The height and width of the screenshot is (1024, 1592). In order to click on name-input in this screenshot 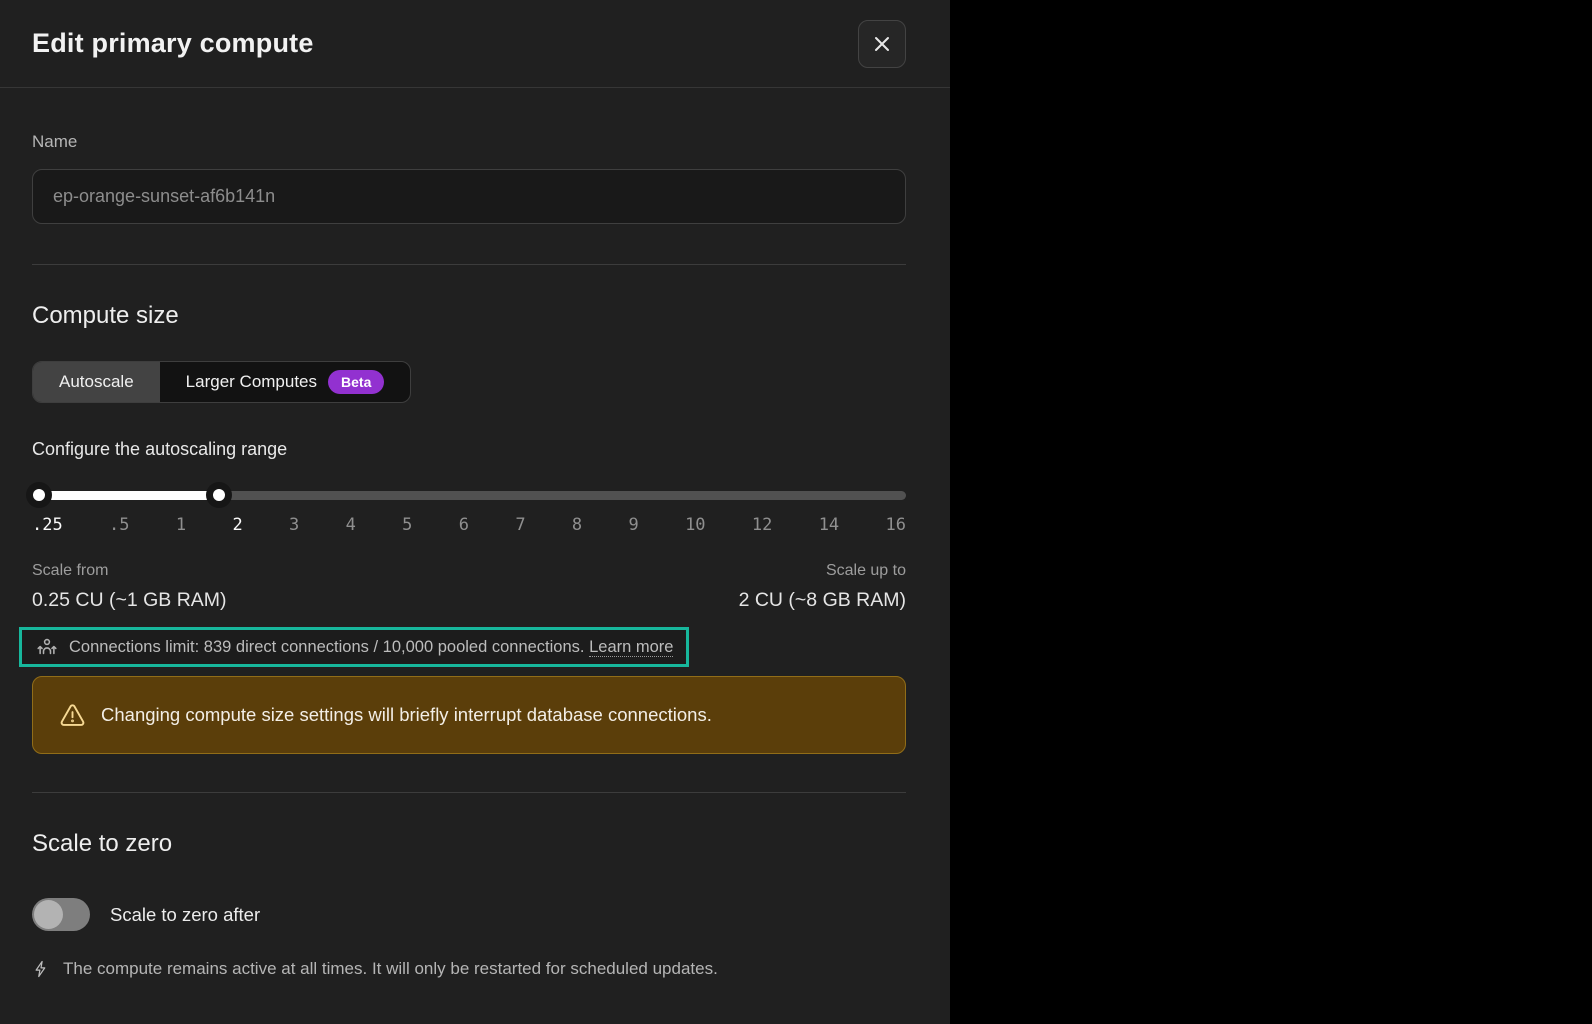, I will do `click(469, 196)`.